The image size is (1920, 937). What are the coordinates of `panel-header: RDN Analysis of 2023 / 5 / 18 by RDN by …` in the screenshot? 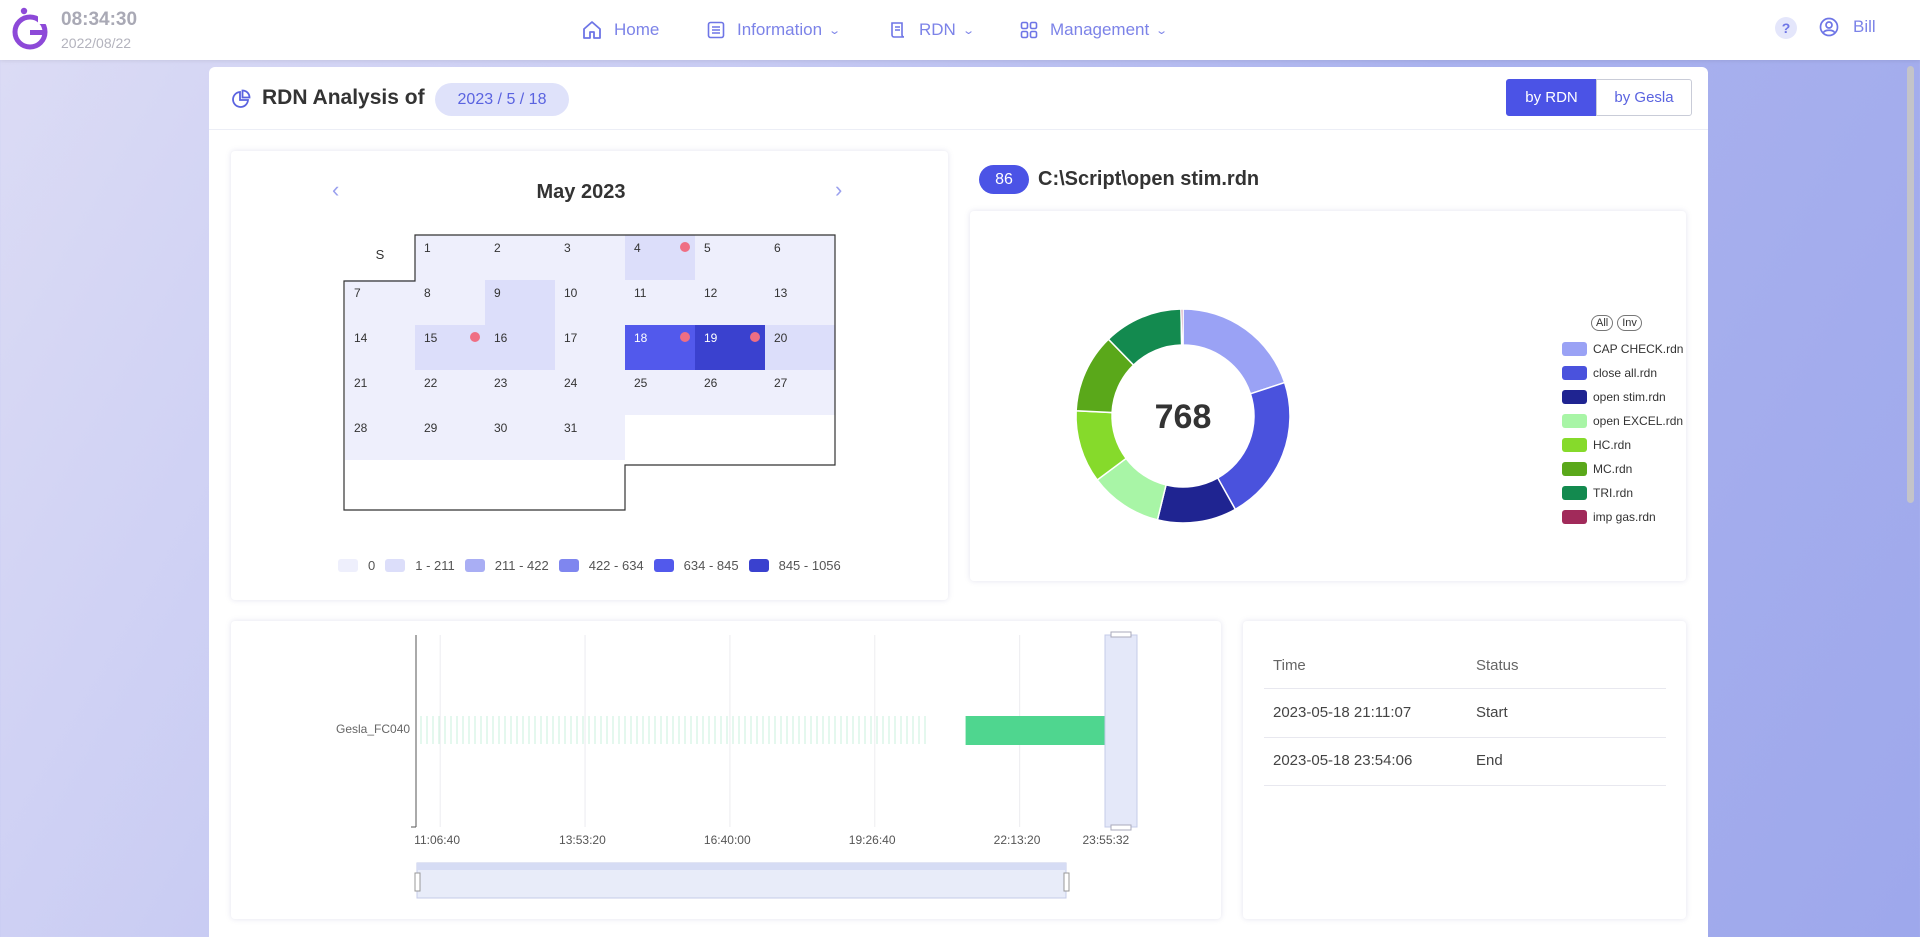 It's located at (958, 98).